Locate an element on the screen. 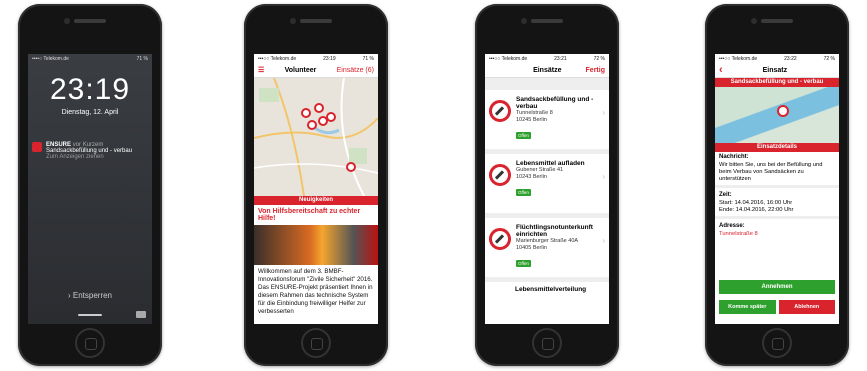  mission-title: Flüchtlingsnotunterkunft einrichten is located at coordinates (554, 231).